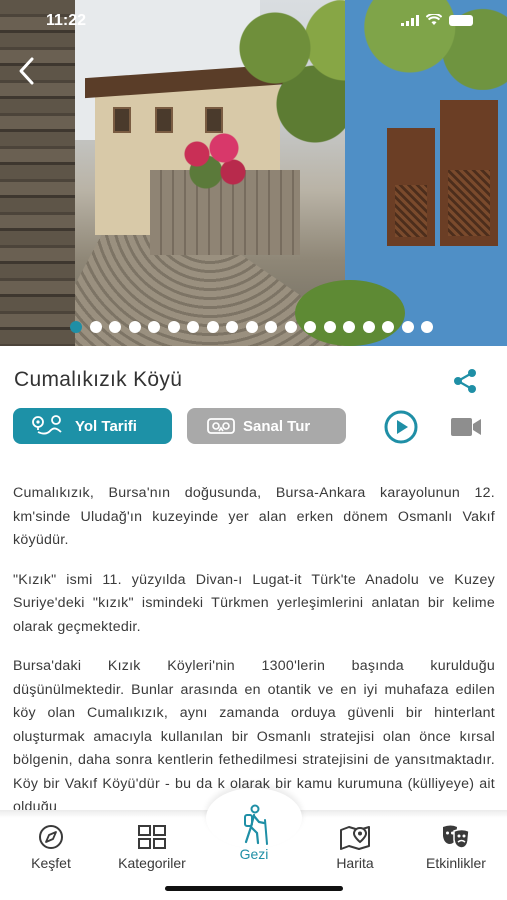 This screenshot has width=507, height=900. I want to click on tab-gezi: Gezi, so click(254, 833).